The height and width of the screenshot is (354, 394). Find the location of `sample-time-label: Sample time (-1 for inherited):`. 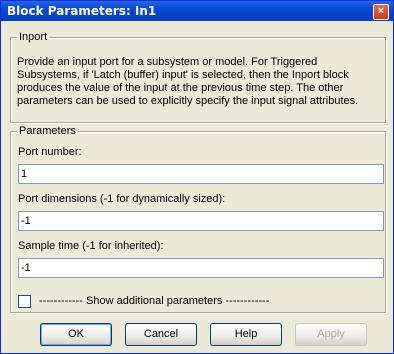

sample-time-label: Sample time (-1 for inherited): is located at coordinates (91, 246).